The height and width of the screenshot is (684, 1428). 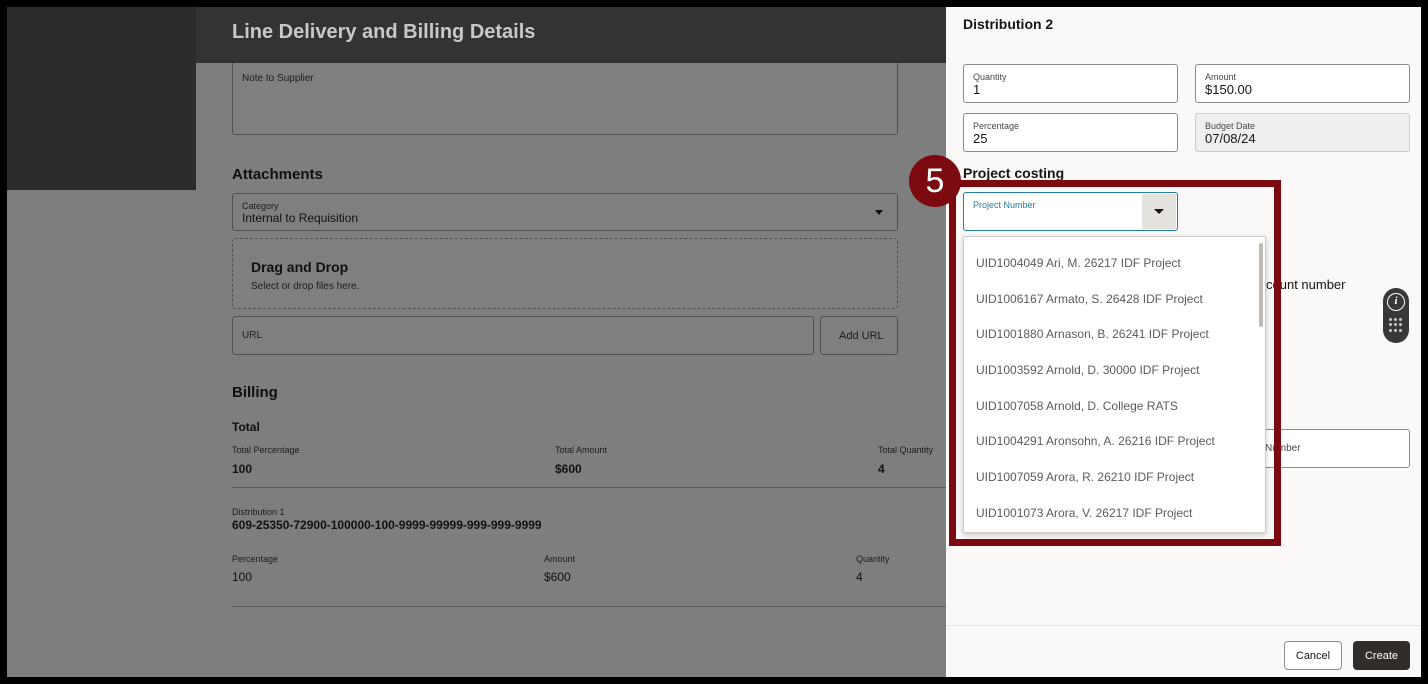 What do you see at coordinates (1014, 173) in the screenshot?
I see `project-costing-heading: Project costing` at bounding box center [1014, 173].